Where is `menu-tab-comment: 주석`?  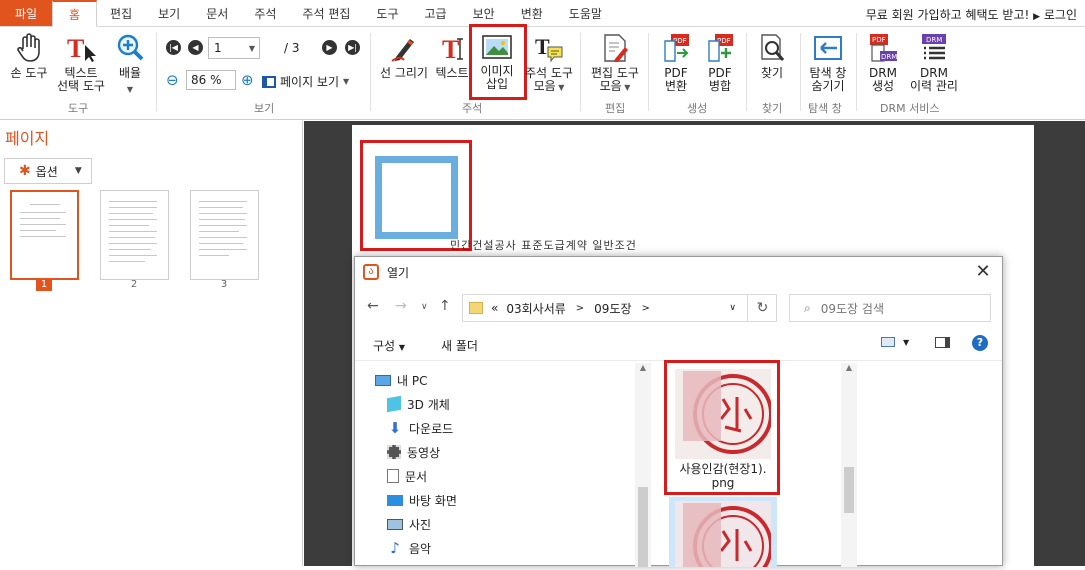
menu-tab-comment: 주석 is located at coordinates (265, 13).